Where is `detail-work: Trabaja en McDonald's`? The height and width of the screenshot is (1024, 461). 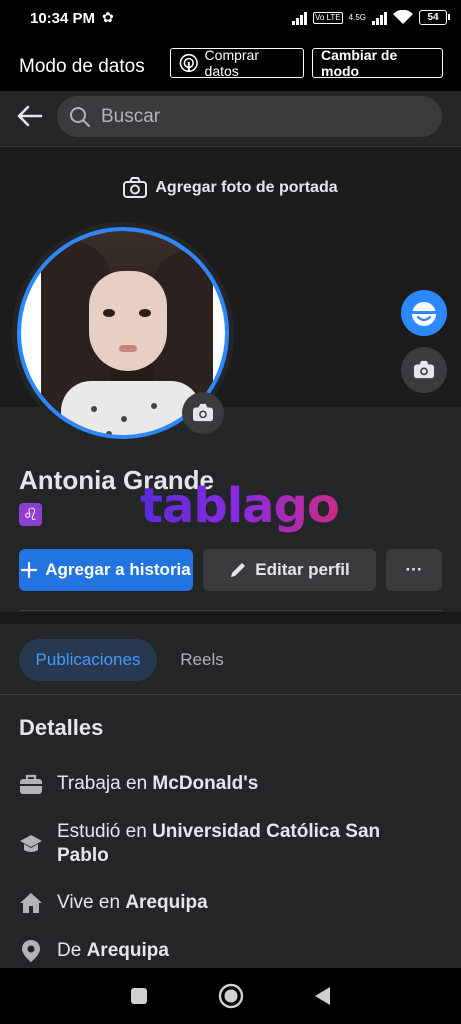
detail-work: Trabaja en McDonald's is located at coordinates (229, 784).